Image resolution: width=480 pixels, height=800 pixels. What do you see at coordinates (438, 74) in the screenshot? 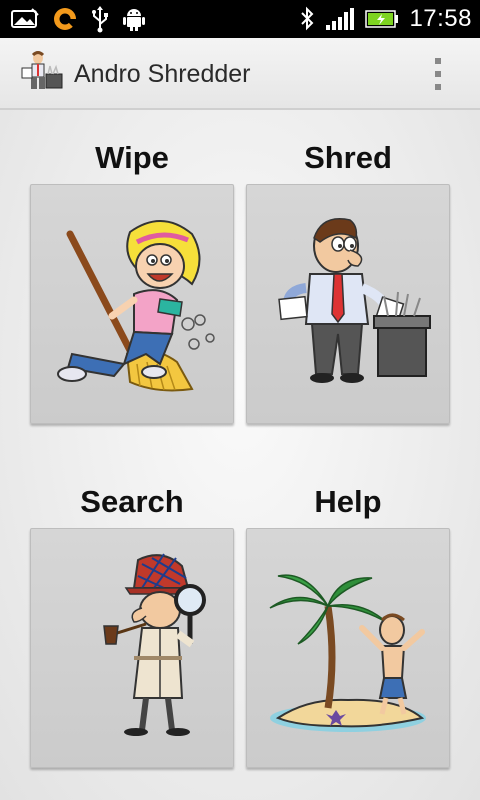
I see `overflow-menu-icon` at bounding box center [438, 74].